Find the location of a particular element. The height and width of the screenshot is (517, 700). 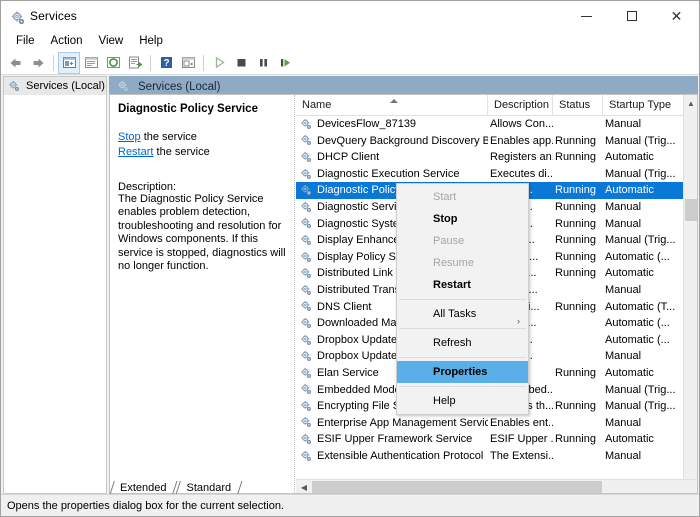

context-menu-item-label: Properties is located at coordinates (460, 372).